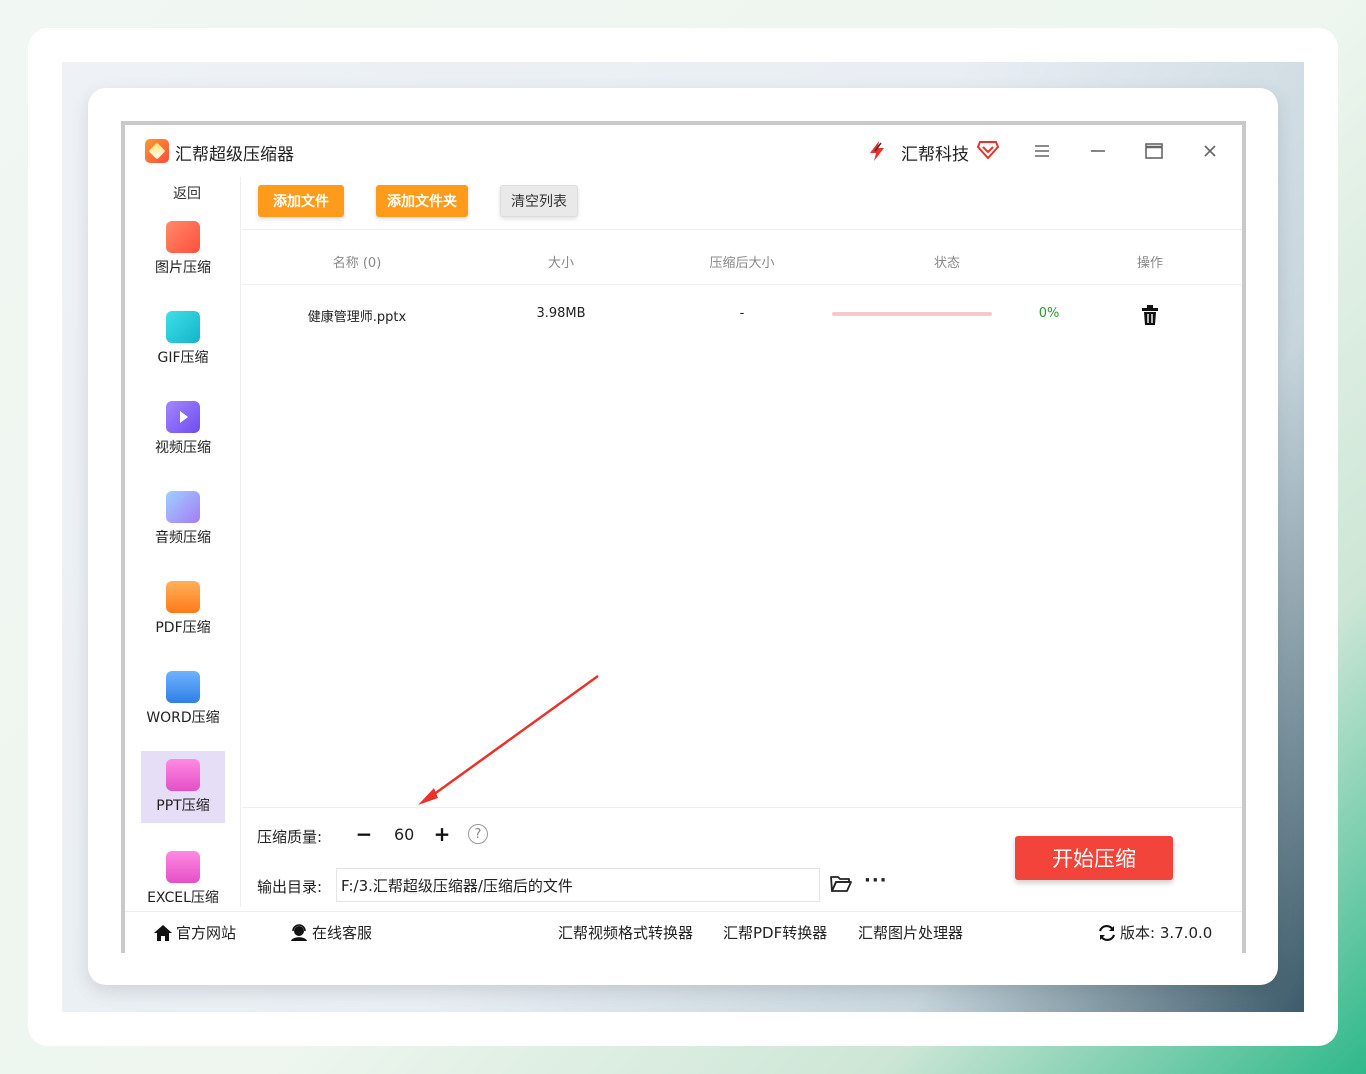  I want to click on column-header-action: 操作, so click(1150, 263).